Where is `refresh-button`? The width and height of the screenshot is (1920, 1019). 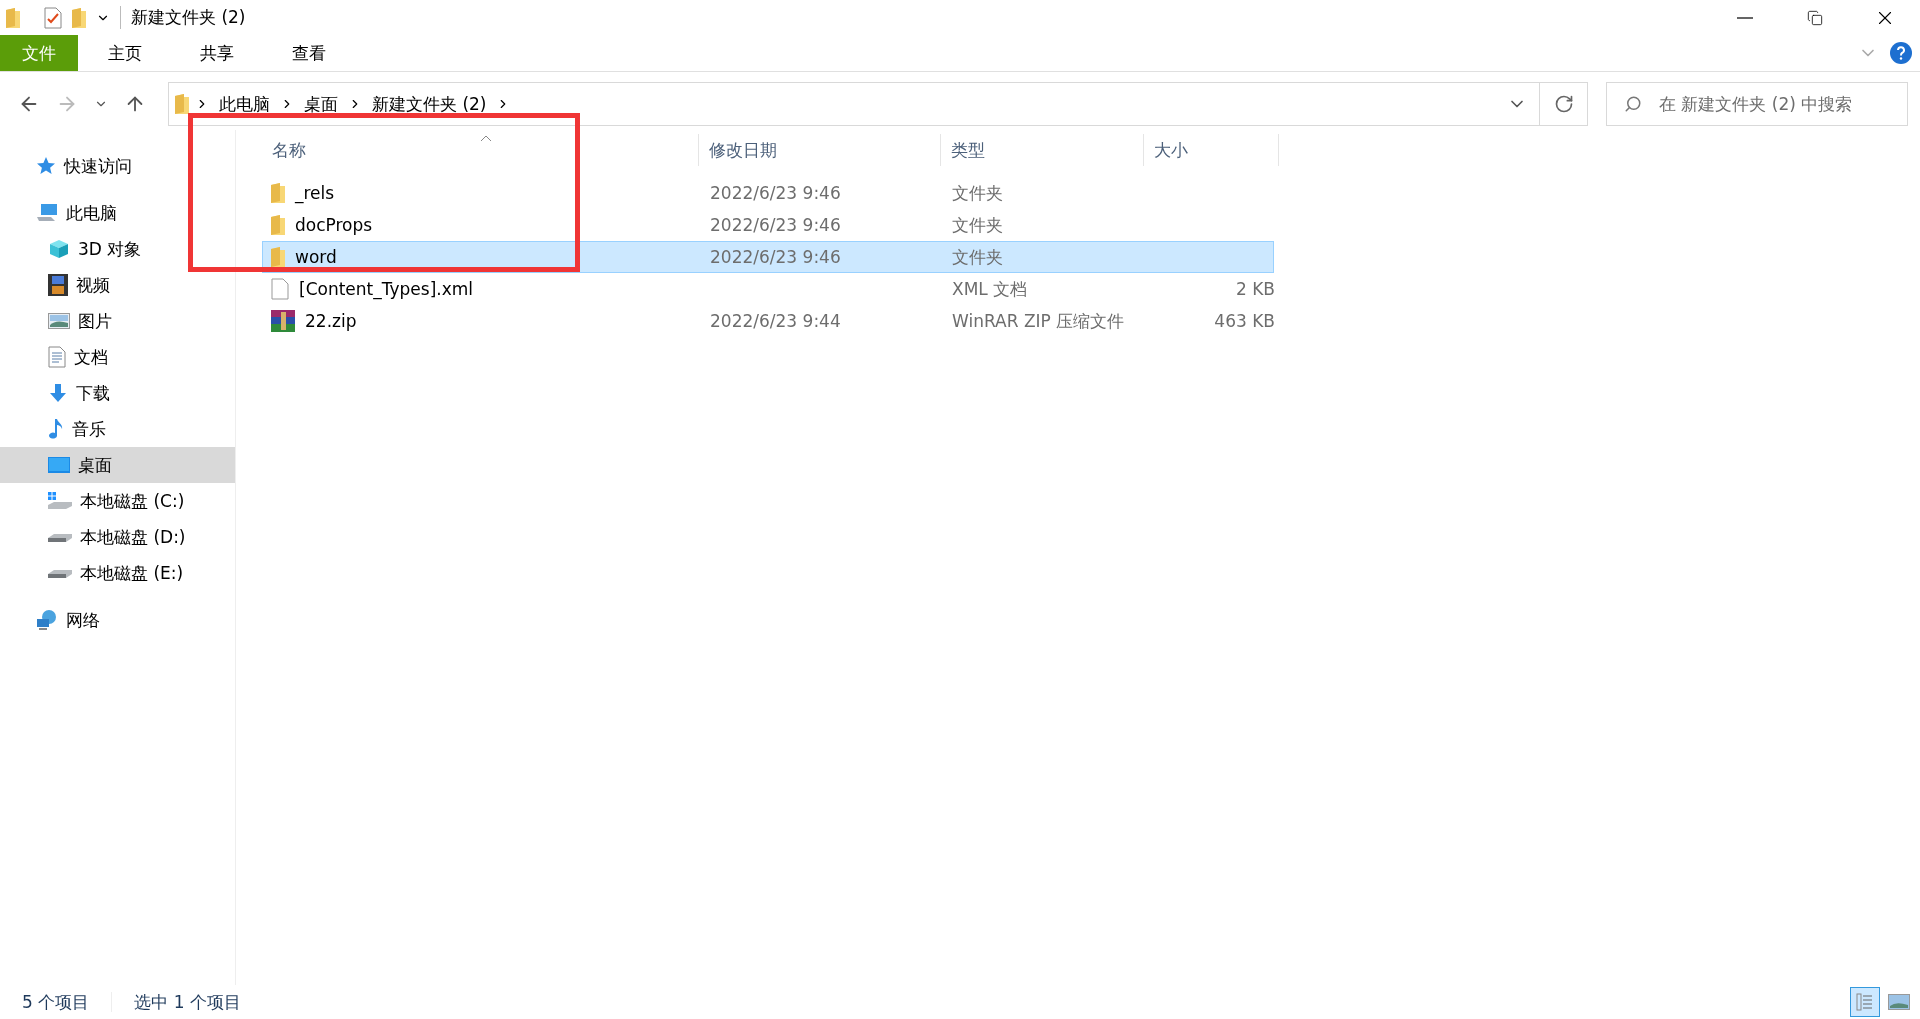 refresh-button is located at coordinates (1564, 104).